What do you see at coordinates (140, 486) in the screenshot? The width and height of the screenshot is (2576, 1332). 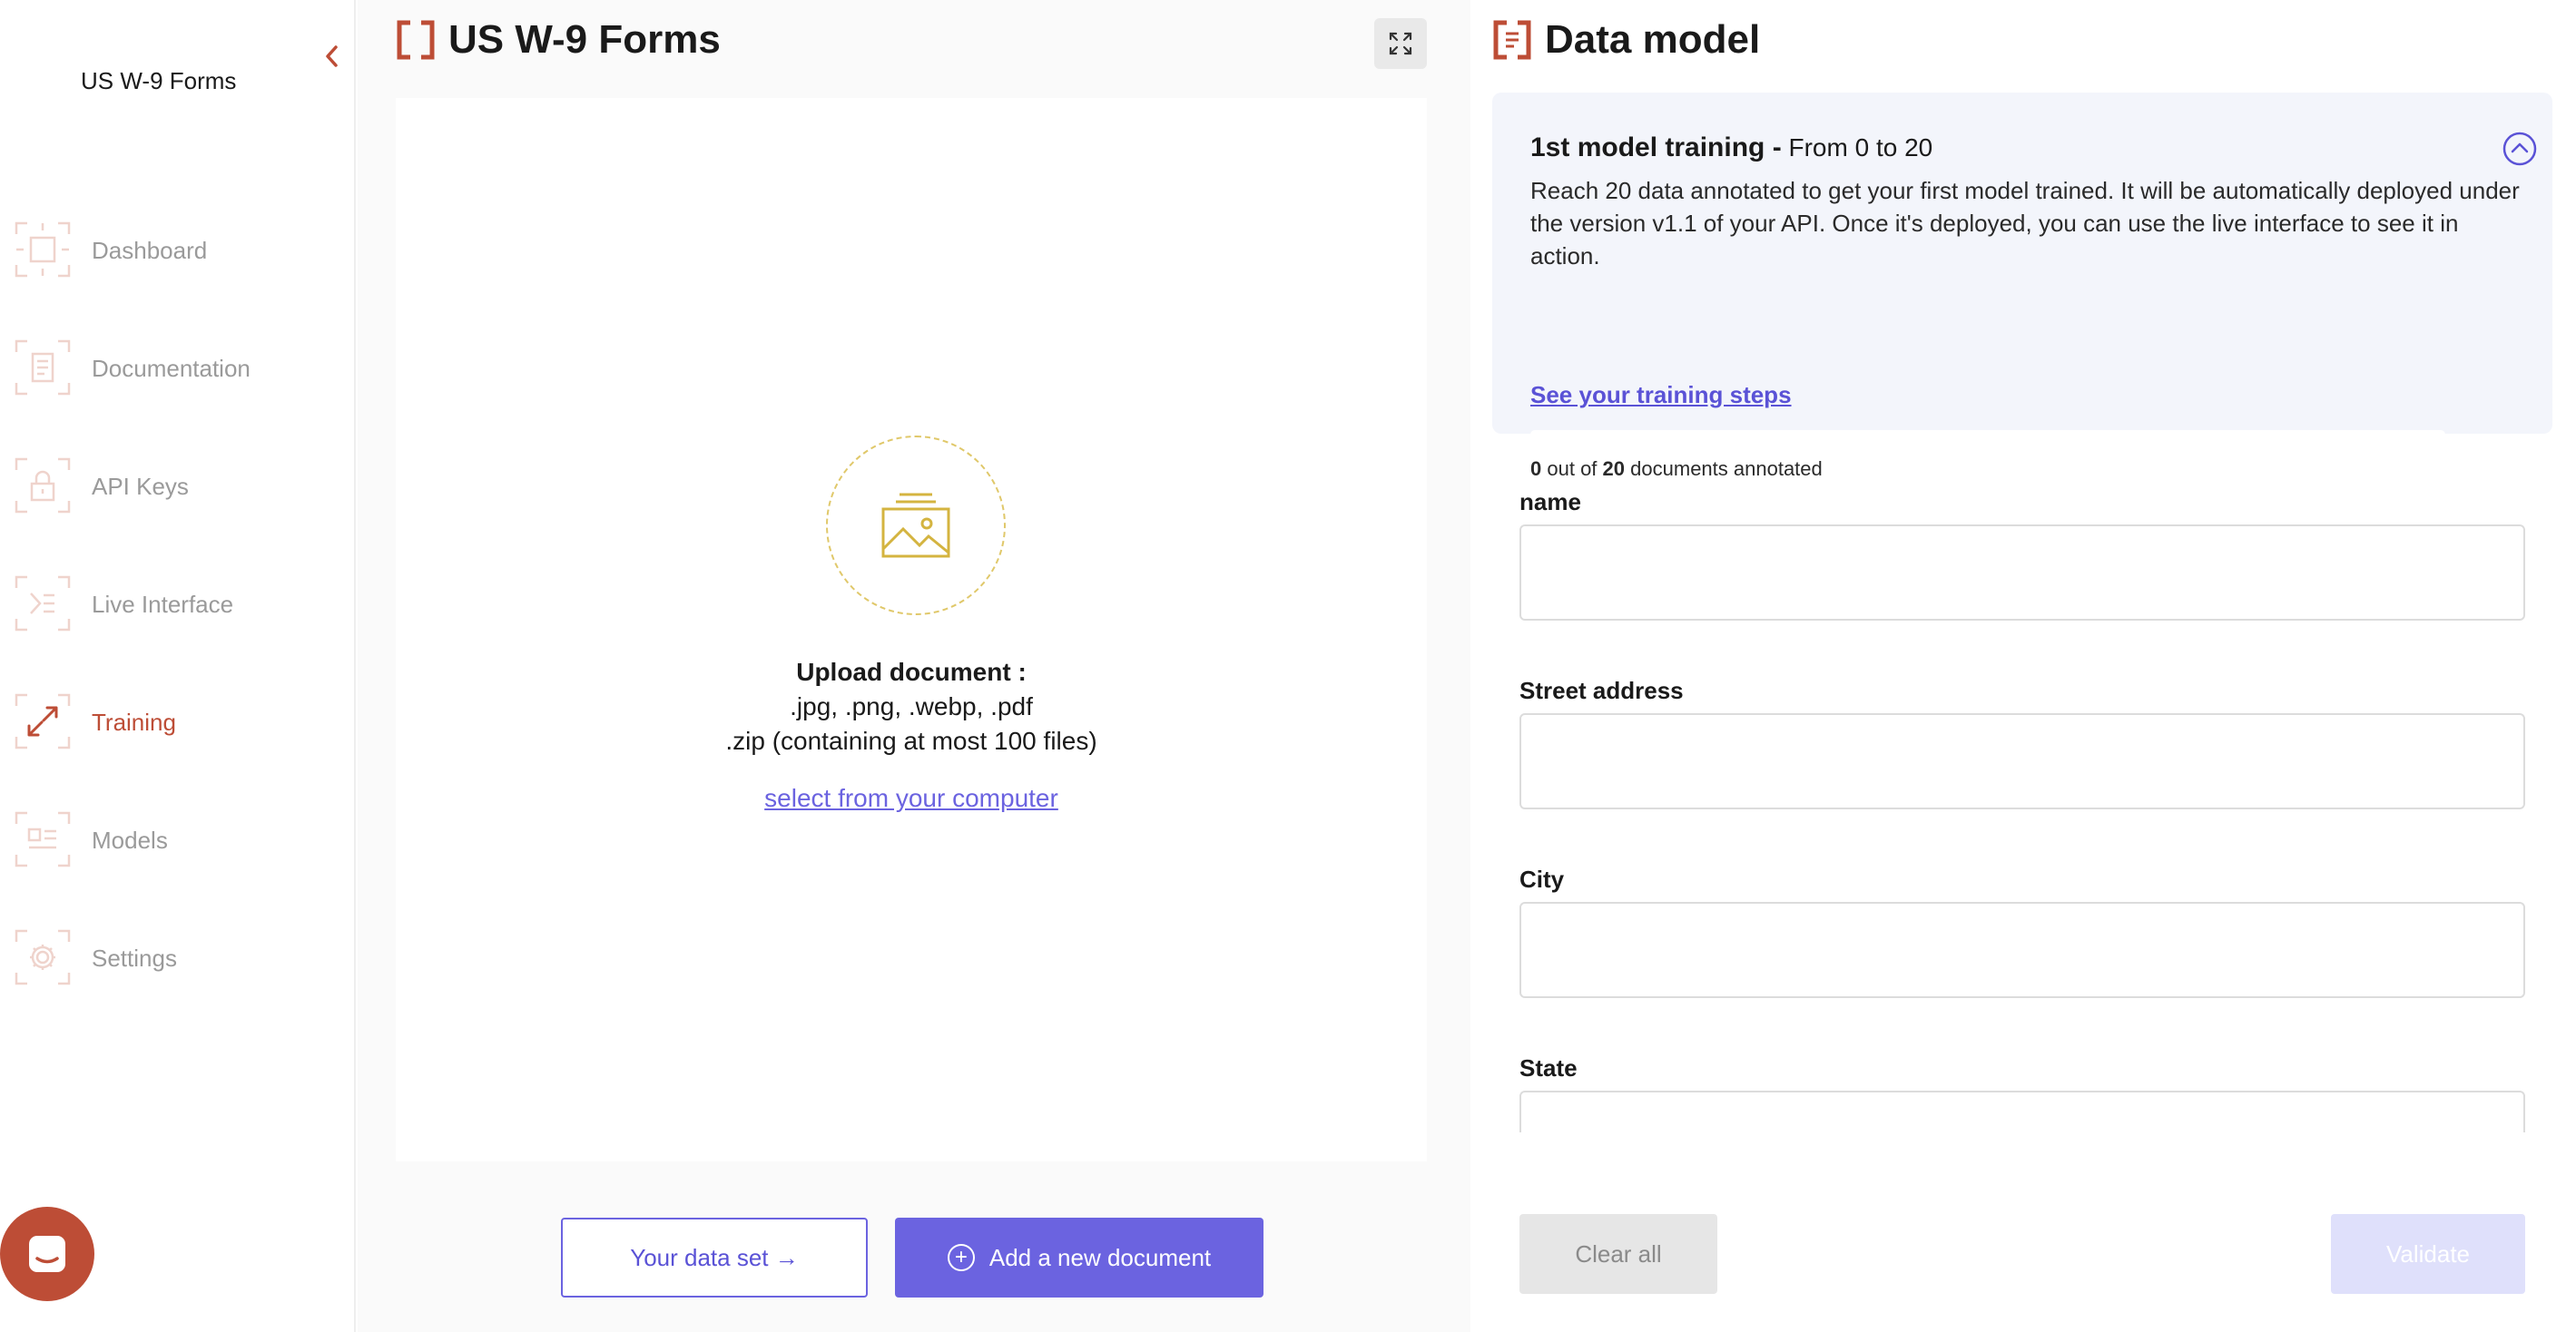 I see `sidebar-item-label: API Keys` at bounding box center [140, 486].